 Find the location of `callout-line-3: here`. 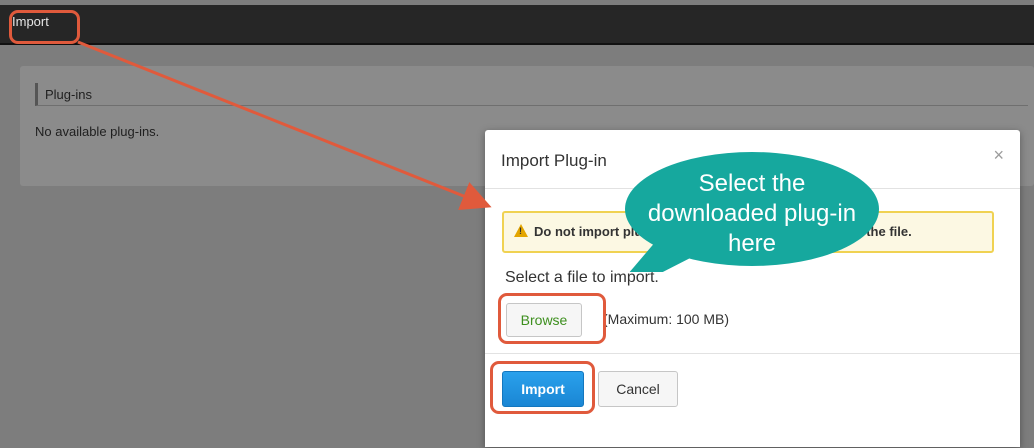

callout-line-3: here is located at coordinates (752, 243).